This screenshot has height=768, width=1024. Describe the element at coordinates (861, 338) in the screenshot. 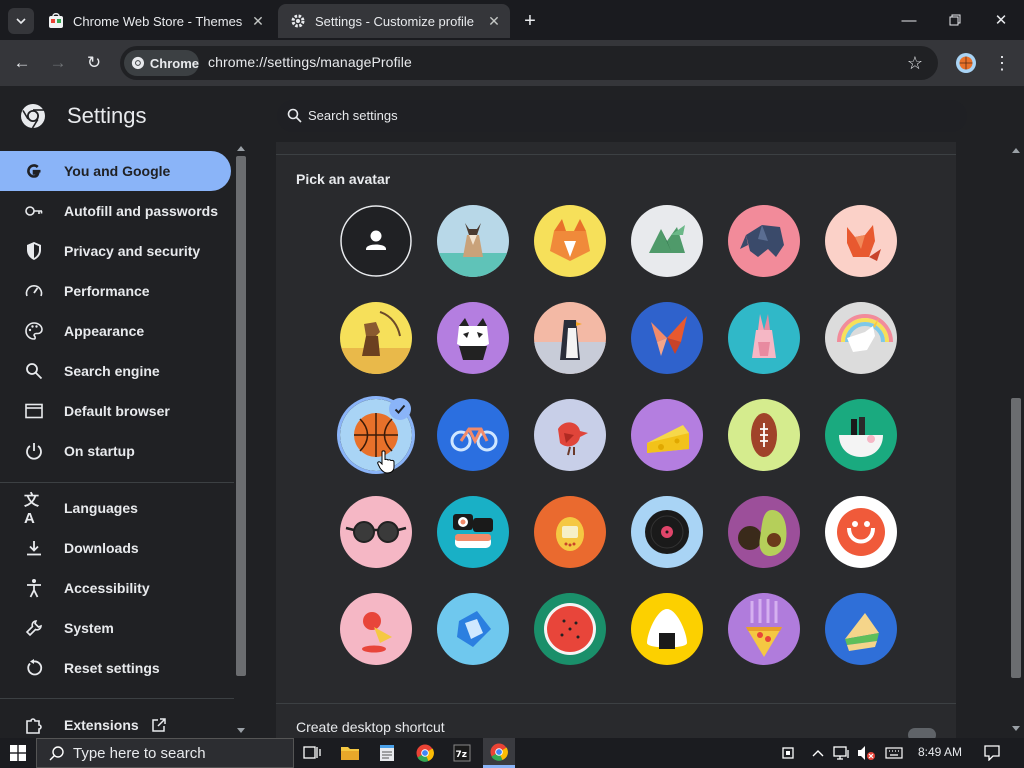

I see `avatar-origami-unicorn` at that location.